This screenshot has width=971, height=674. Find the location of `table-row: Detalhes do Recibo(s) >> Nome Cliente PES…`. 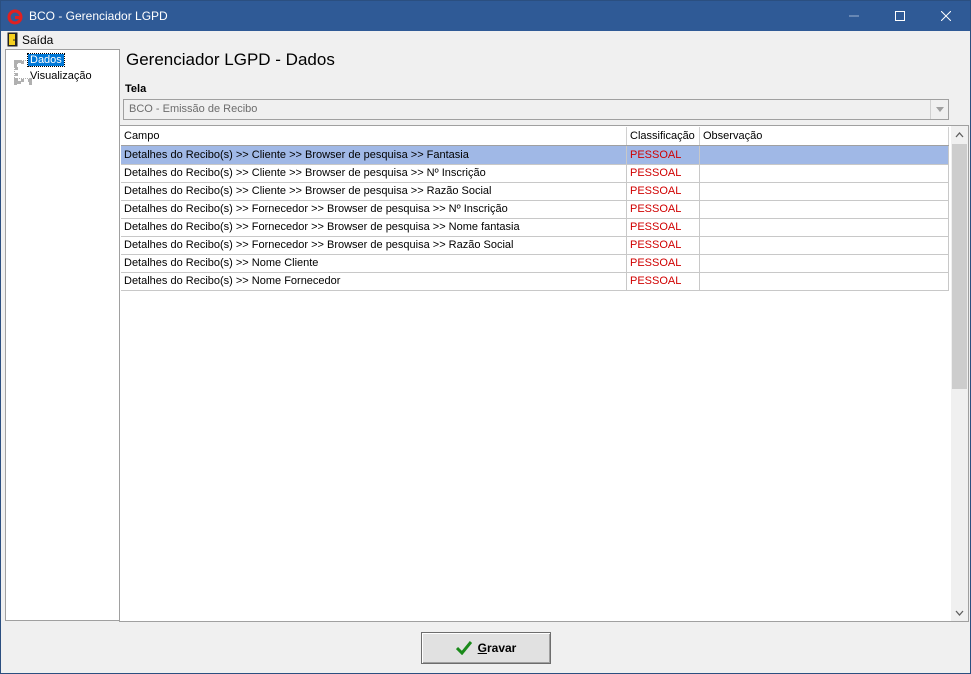

table-row: Detalhes do Recibo(s) >> Nome Cliente PES… is located at coordinates (535, 263).